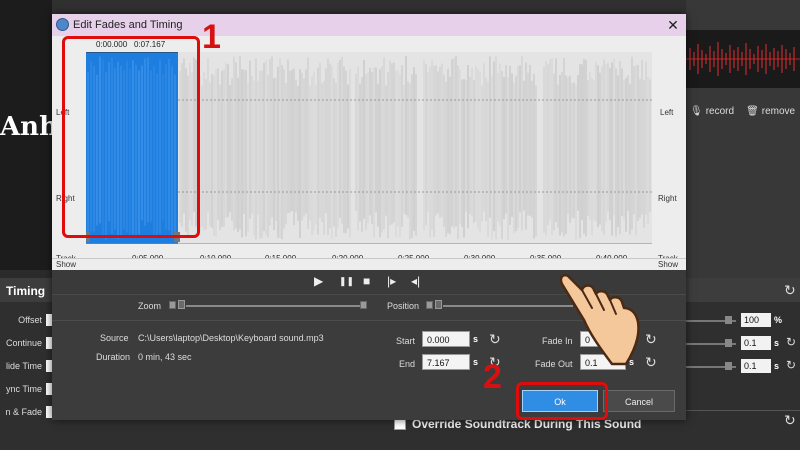  Describe the element at coordinates (150, 306) in the screenshot. I see `zoom-label: Zoom` at that location.